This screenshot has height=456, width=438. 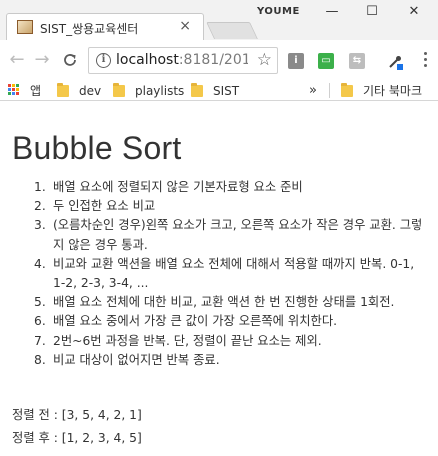 I want to click on extension-green-icon: ▭, so click(x=326, y=61).